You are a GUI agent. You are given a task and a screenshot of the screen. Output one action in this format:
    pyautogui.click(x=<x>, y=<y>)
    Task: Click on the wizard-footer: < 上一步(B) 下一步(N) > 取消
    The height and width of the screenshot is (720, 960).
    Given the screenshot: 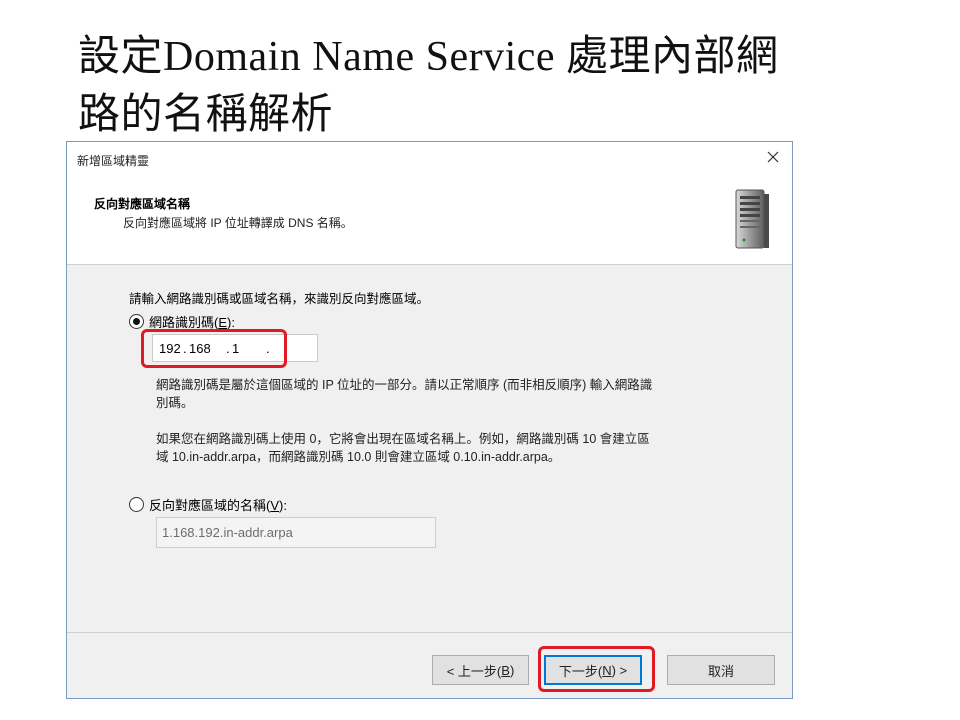 What is the action you would take?
    pyautogui.click(x=429, y=665)
    